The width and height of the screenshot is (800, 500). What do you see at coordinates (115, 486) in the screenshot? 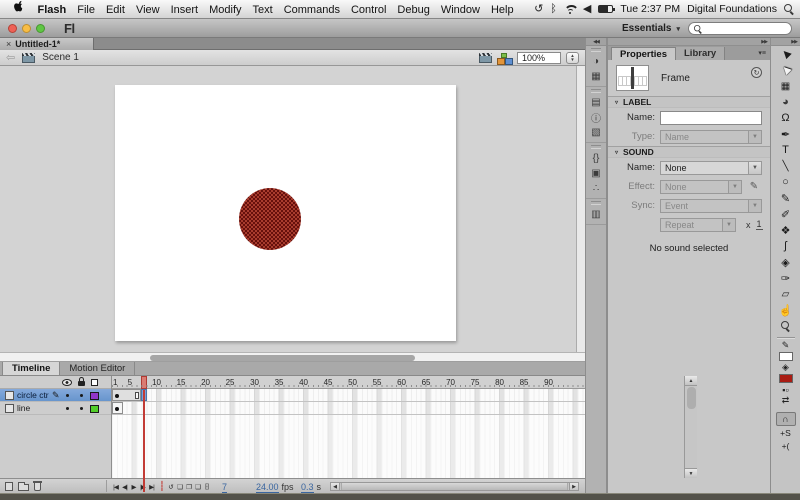
I see `go-to-first-frame-button: |◀` at bounding box center [115, 486].